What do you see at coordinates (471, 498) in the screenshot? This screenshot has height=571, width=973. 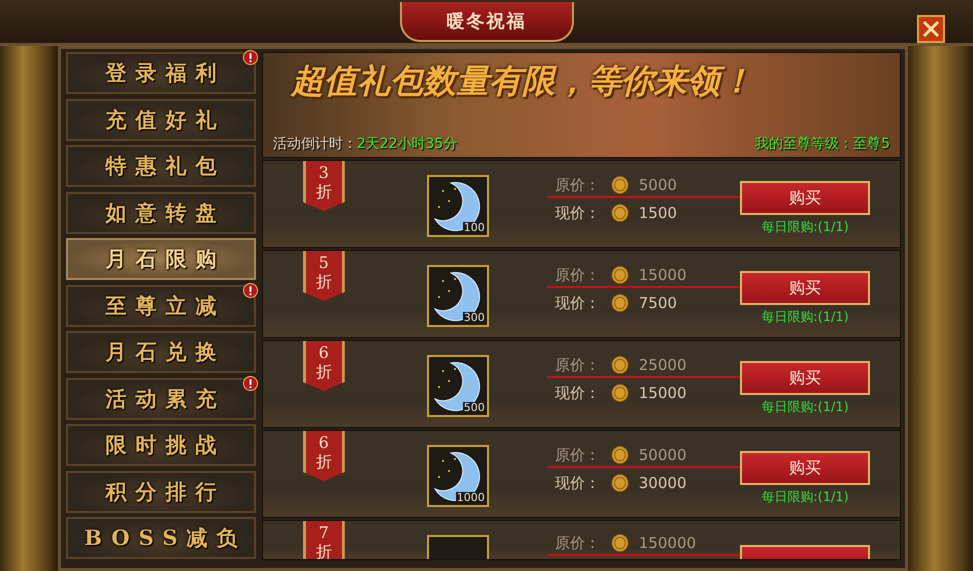 I see `item-quantity: 1000` at bounding box center [471, 498].